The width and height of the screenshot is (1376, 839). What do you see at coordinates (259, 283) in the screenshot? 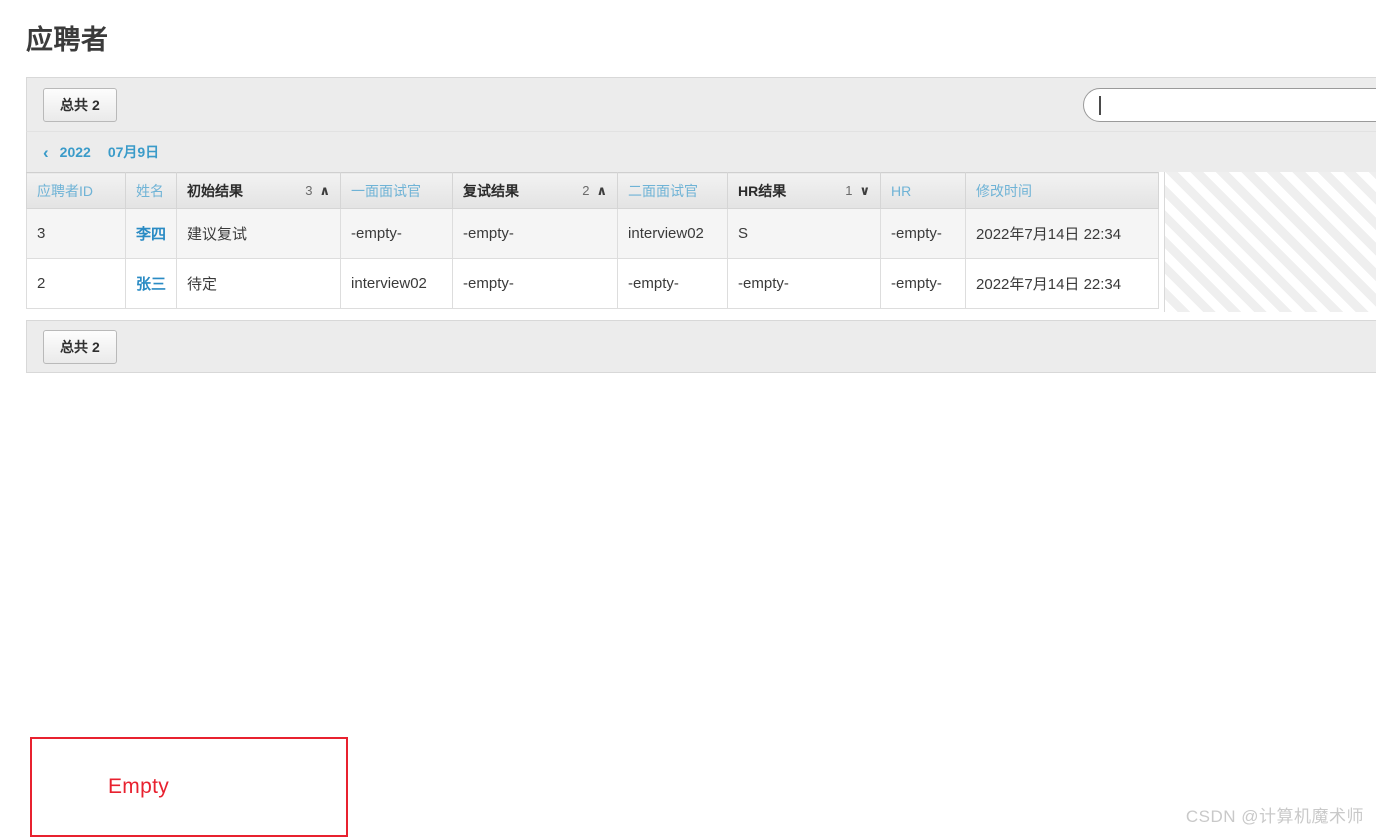
I see `cell-initial-result: 待定` at bounding box center [259, 283].